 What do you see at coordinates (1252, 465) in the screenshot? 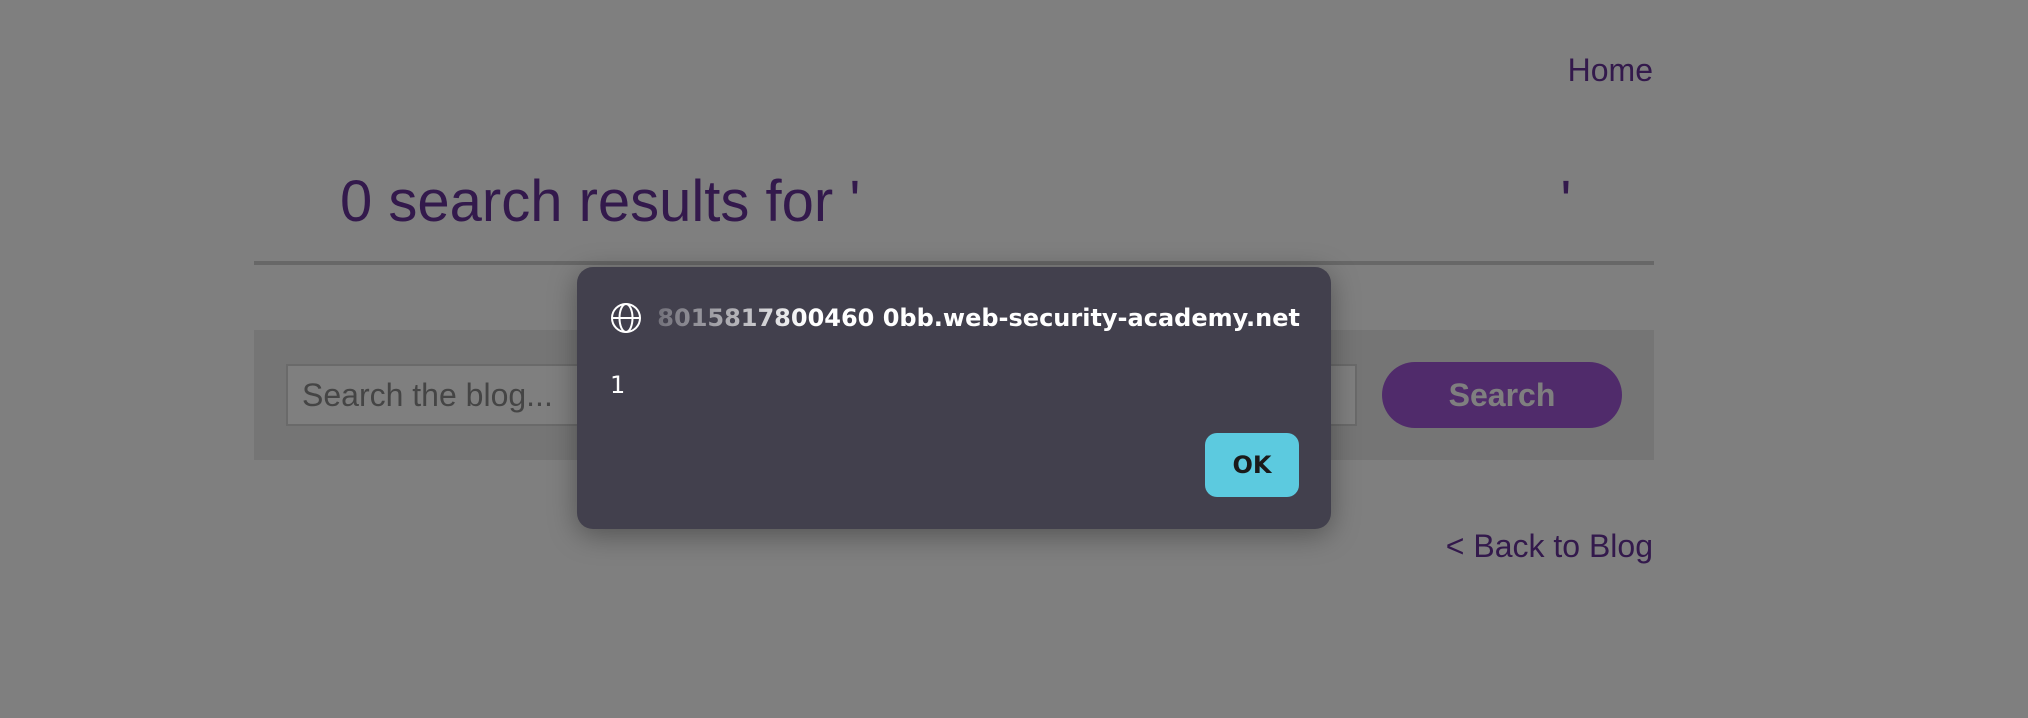
I see `ok-button: OK` at bounding box center [1252, 465].